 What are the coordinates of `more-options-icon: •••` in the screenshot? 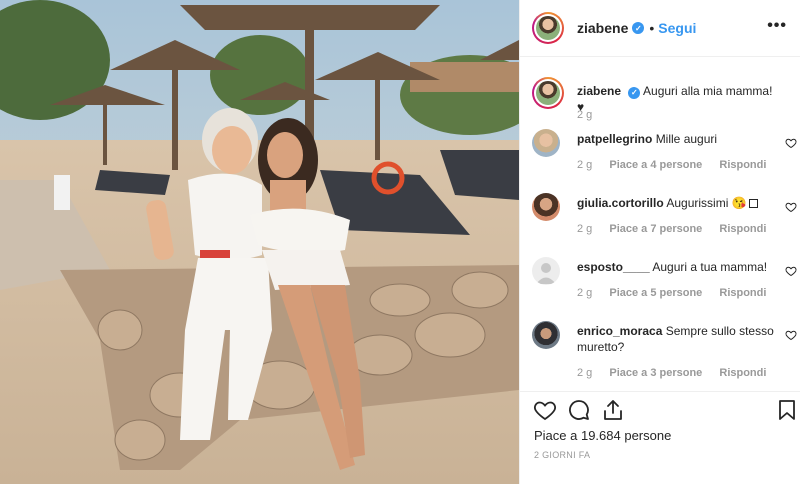 It's located at (777, 26).